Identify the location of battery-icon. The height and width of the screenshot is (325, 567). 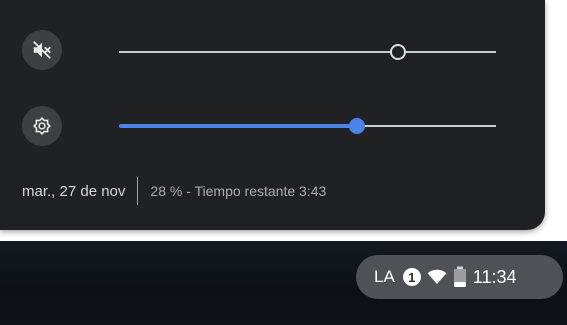
(459, 276).